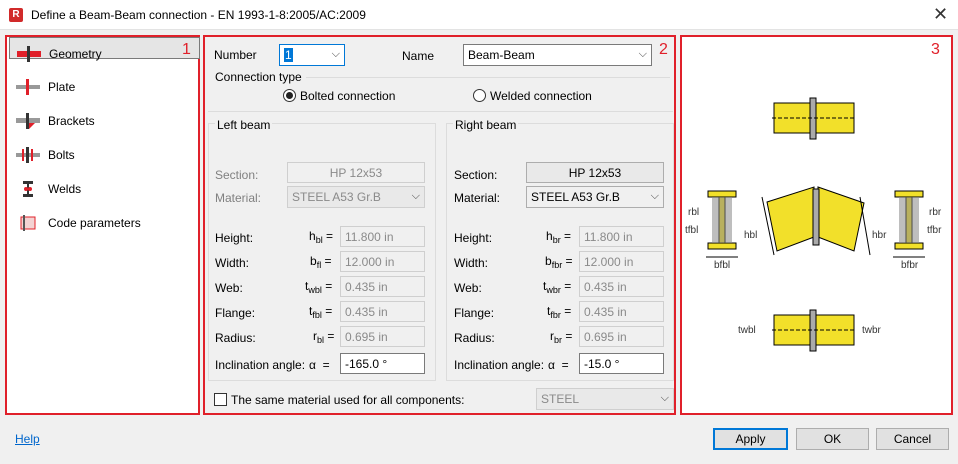 Image resolution: width=958 pixels, height=464 pixels. I want to click on cancel-button: Cancel, so click(912, 439).